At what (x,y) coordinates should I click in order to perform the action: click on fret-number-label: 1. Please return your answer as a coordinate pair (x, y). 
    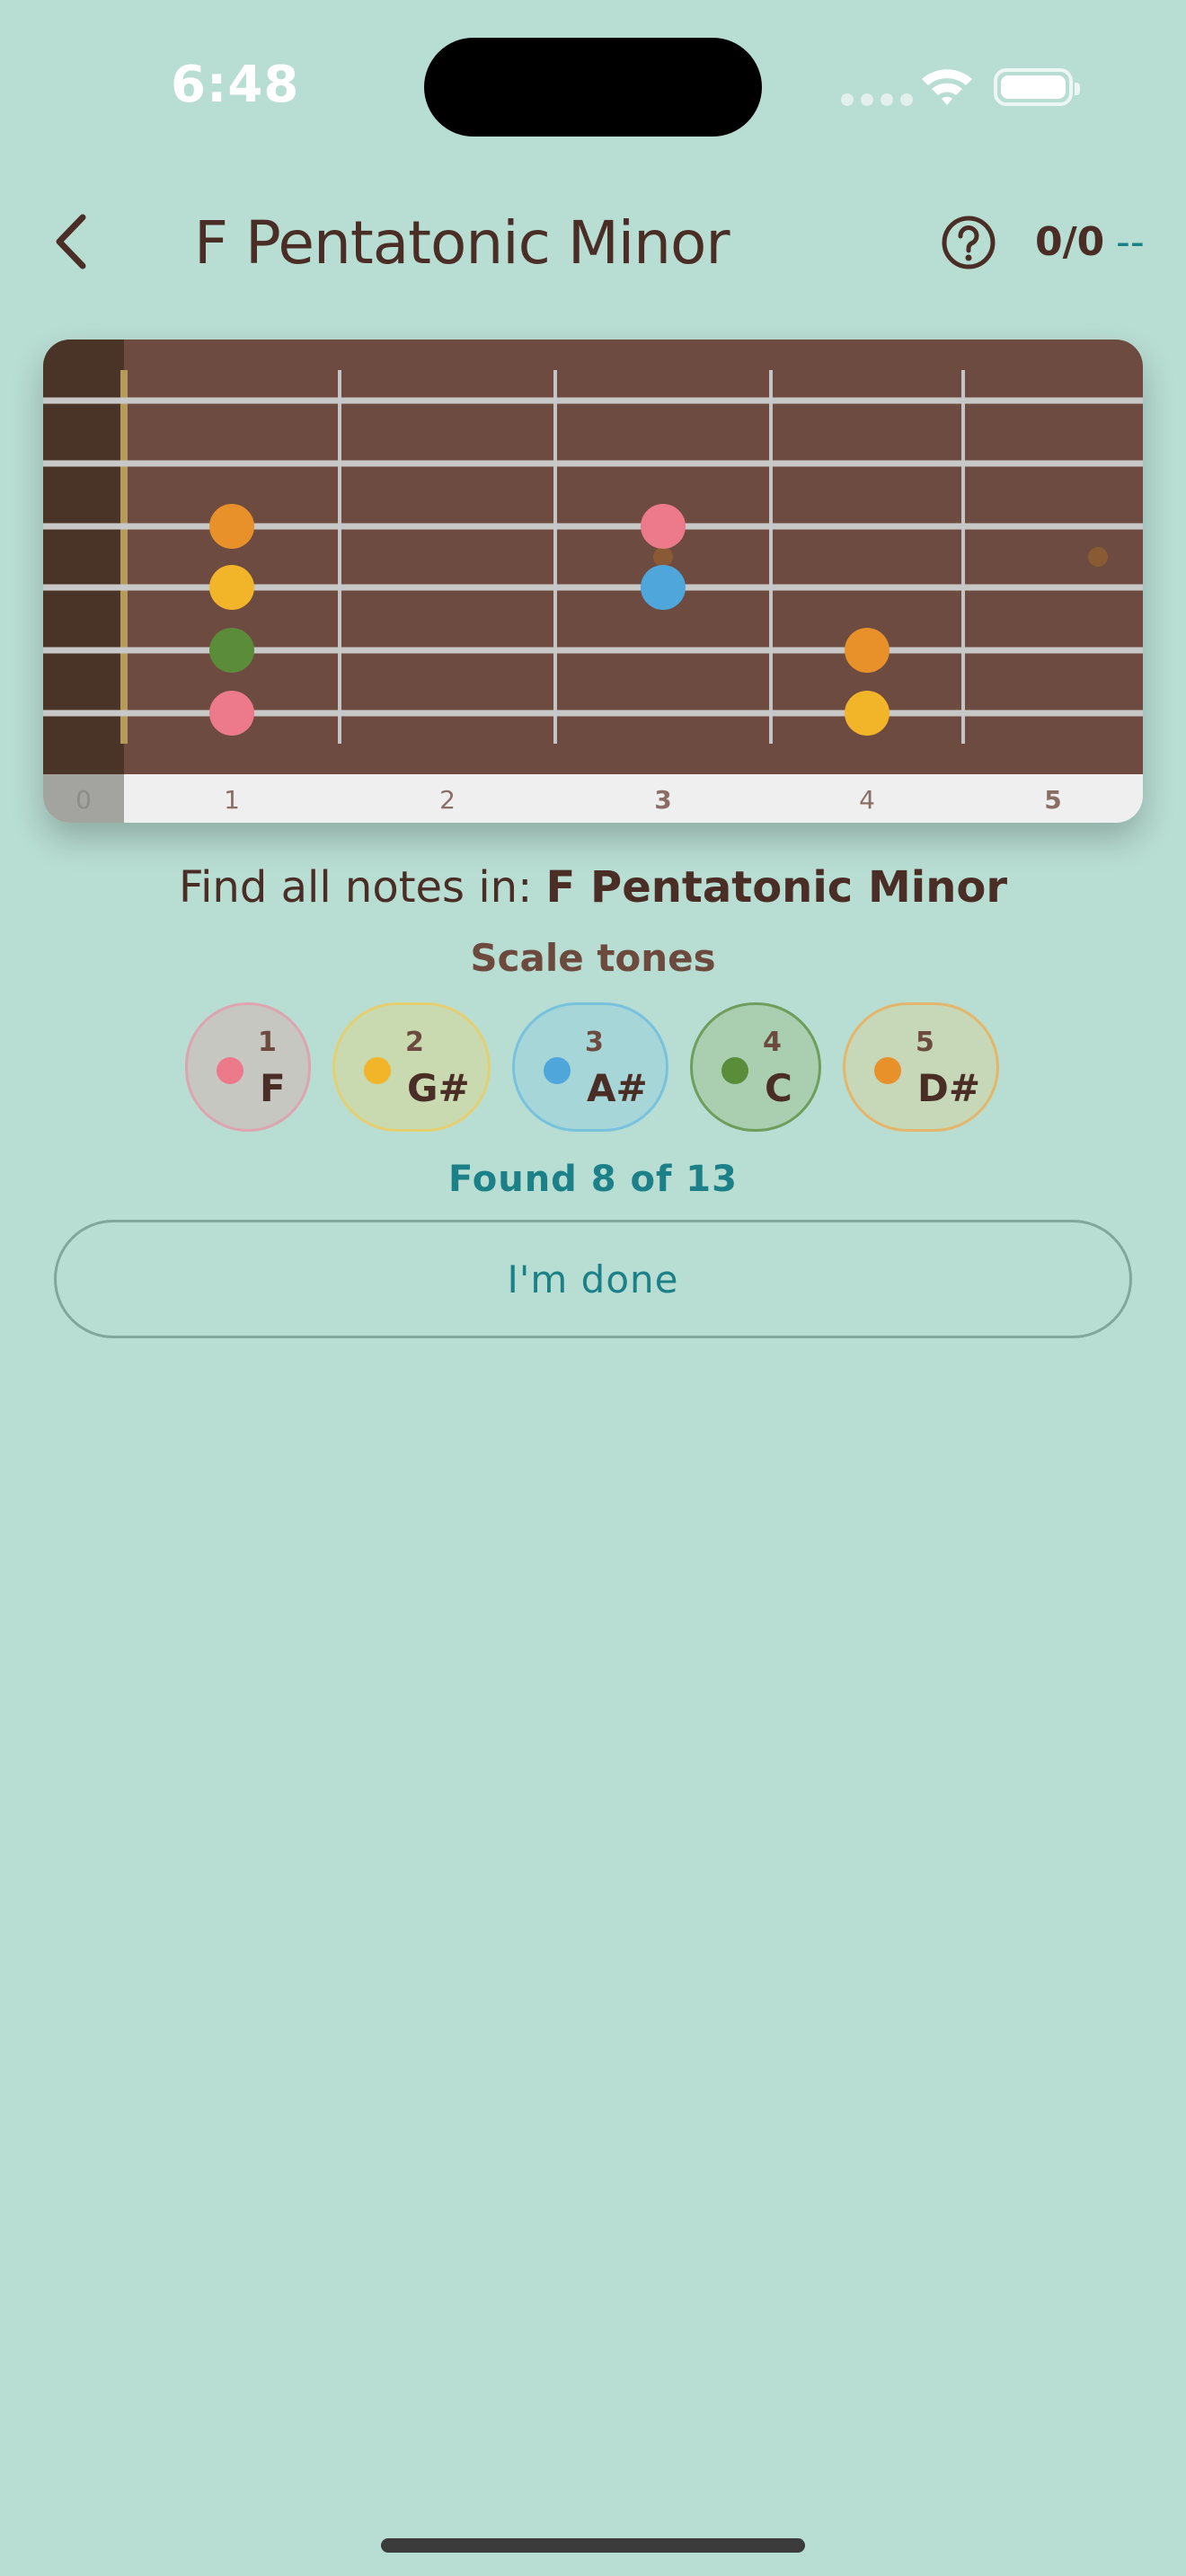
    Looking at the image, I should click on (232, 800).